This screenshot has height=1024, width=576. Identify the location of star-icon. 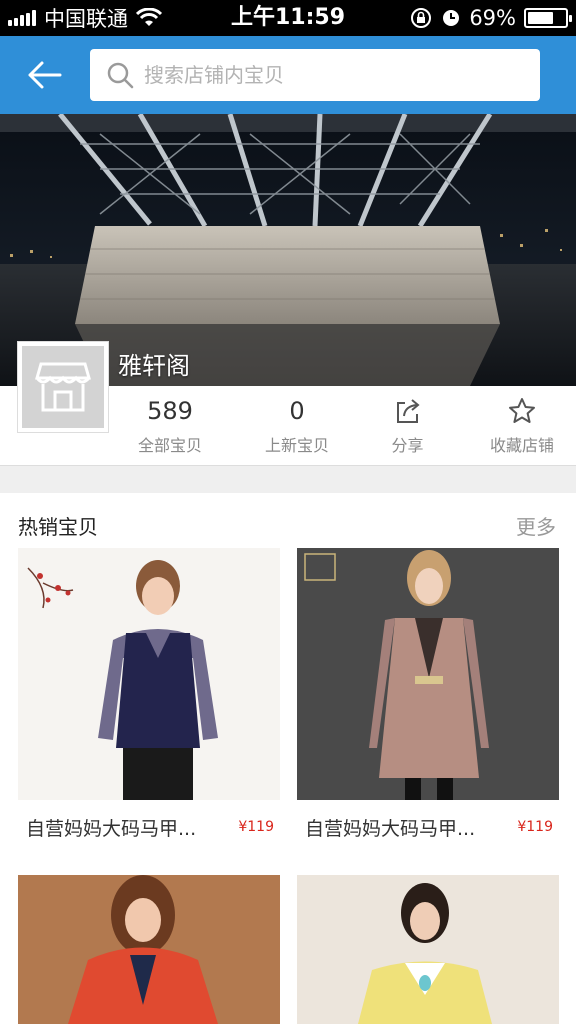
(522, 410).